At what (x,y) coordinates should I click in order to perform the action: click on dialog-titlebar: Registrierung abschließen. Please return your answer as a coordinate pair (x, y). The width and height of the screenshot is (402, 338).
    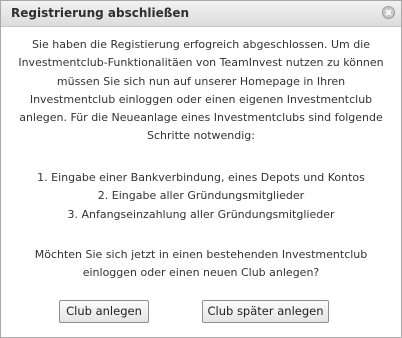
    Looking at the image, I should click on (201, 14).